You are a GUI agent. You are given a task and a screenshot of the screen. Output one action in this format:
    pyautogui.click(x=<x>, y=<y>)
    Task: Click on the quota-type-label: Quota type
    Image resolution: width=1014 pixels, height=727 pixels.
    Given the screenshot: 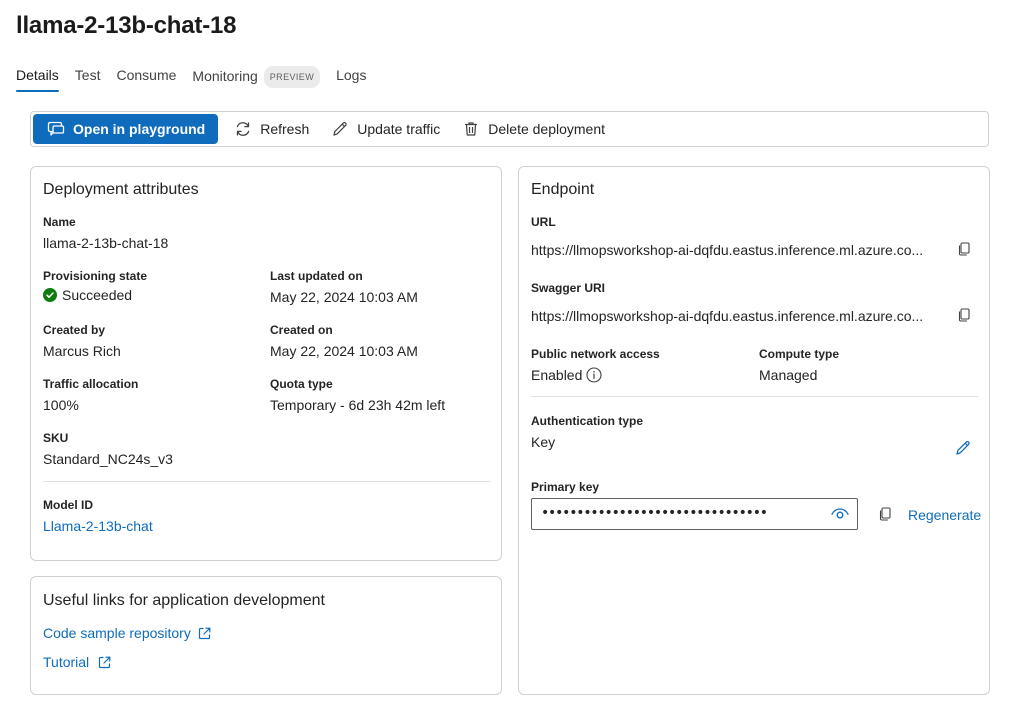 What is the action you would take?
    pyautogui.click(x=301, y=384)
    